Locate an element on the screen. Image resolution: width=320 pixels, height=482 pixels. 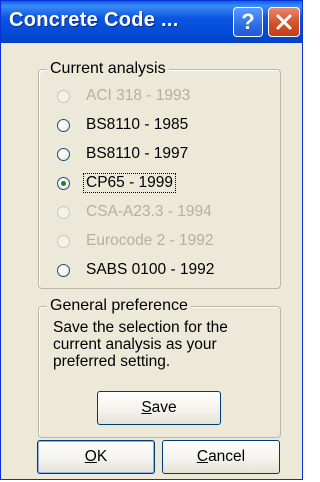
cancel-button: Cancel is located at coordinates (221, 457).